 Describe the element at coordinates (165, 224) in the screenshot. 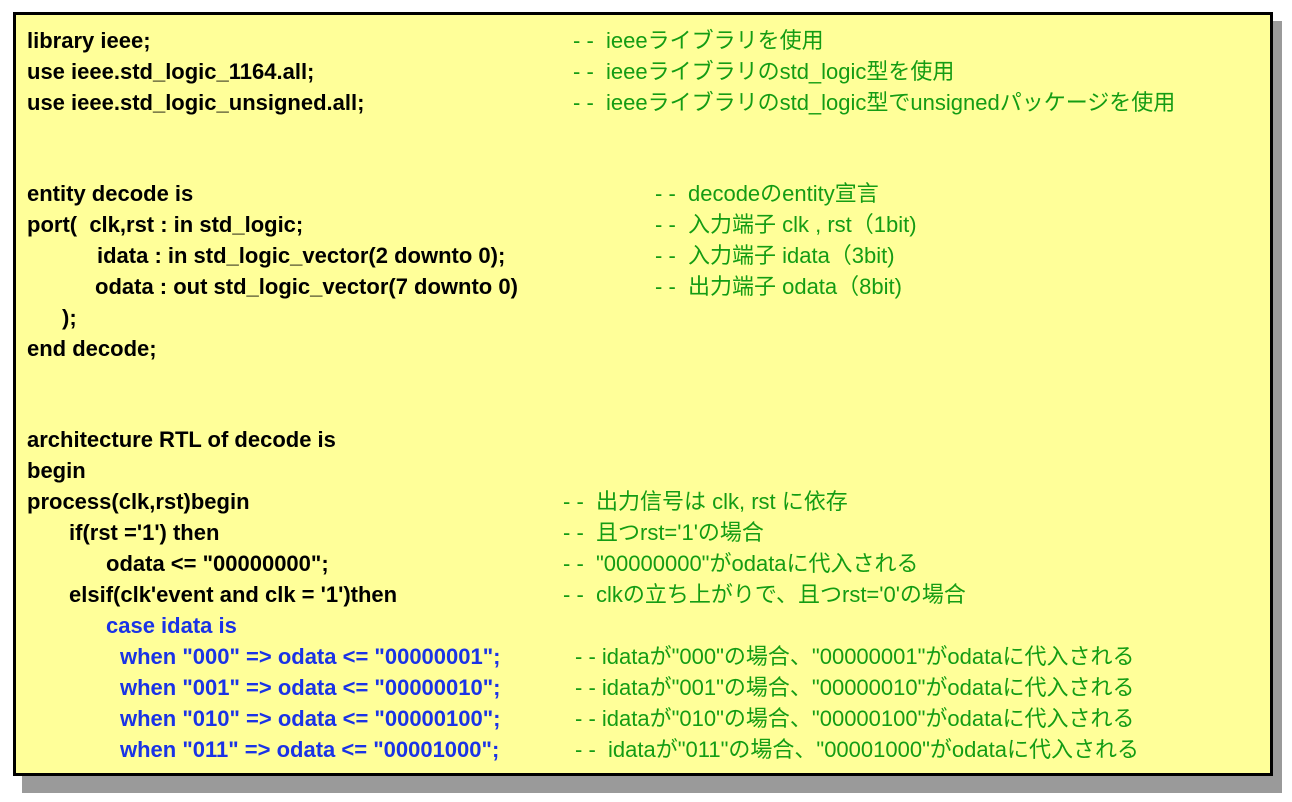

I see `code-line: port( clk,rst : in std_logic;` at that location.